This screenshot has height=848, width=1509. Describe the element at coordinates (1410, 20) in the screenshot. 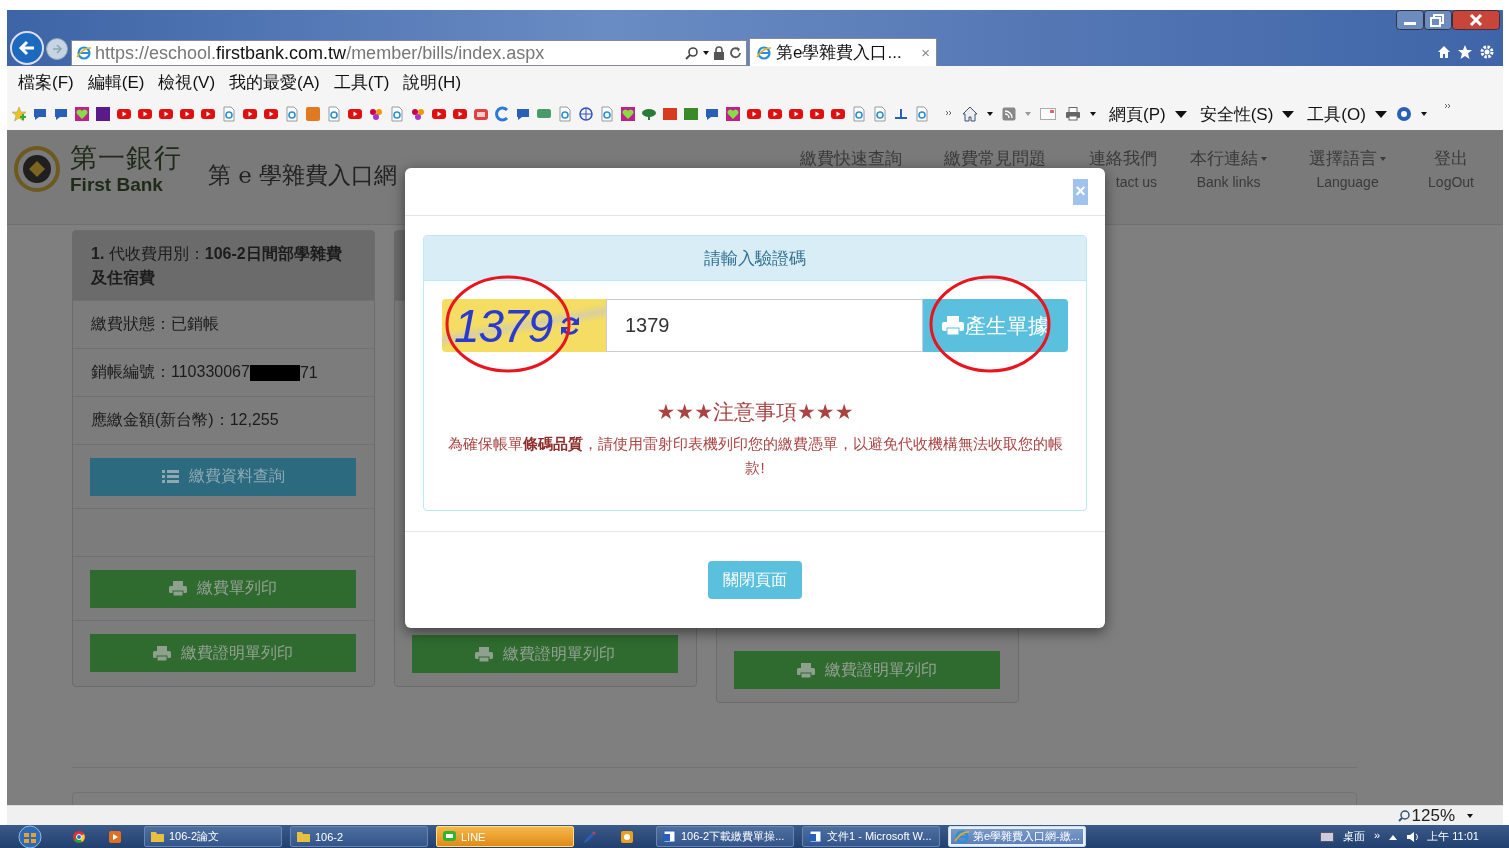

I see `minimize-button` at that location.